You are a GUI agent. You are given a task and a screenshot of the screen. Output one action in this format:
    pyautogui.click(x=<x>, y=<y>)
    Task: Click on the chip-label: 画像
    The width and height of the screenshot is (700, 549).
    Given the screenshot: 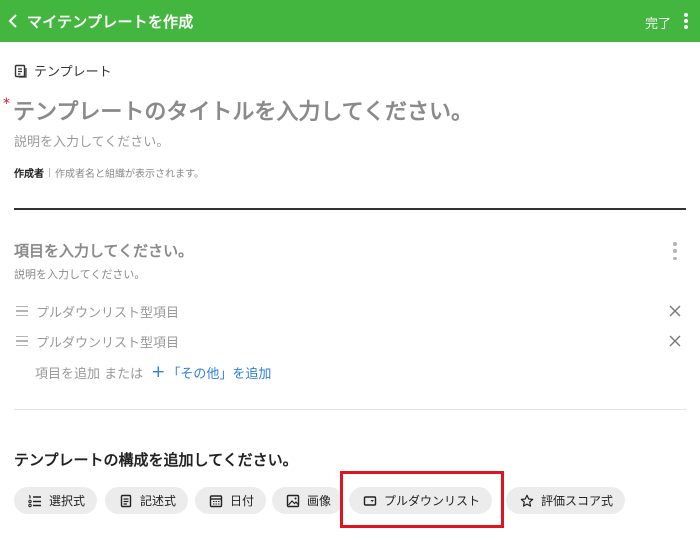 What is the action you would take?
    pyautogui.click(x=319, y=501)
    